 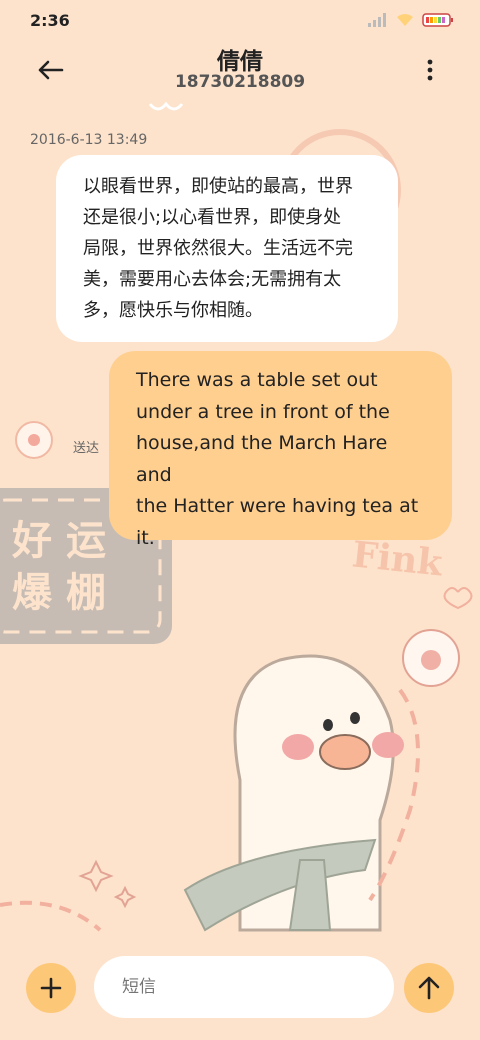 What do you see at coordinates (240, 82) in the screenshot?
I see `contact-phone-number: 18730218809` at bounding box center [240, 82].